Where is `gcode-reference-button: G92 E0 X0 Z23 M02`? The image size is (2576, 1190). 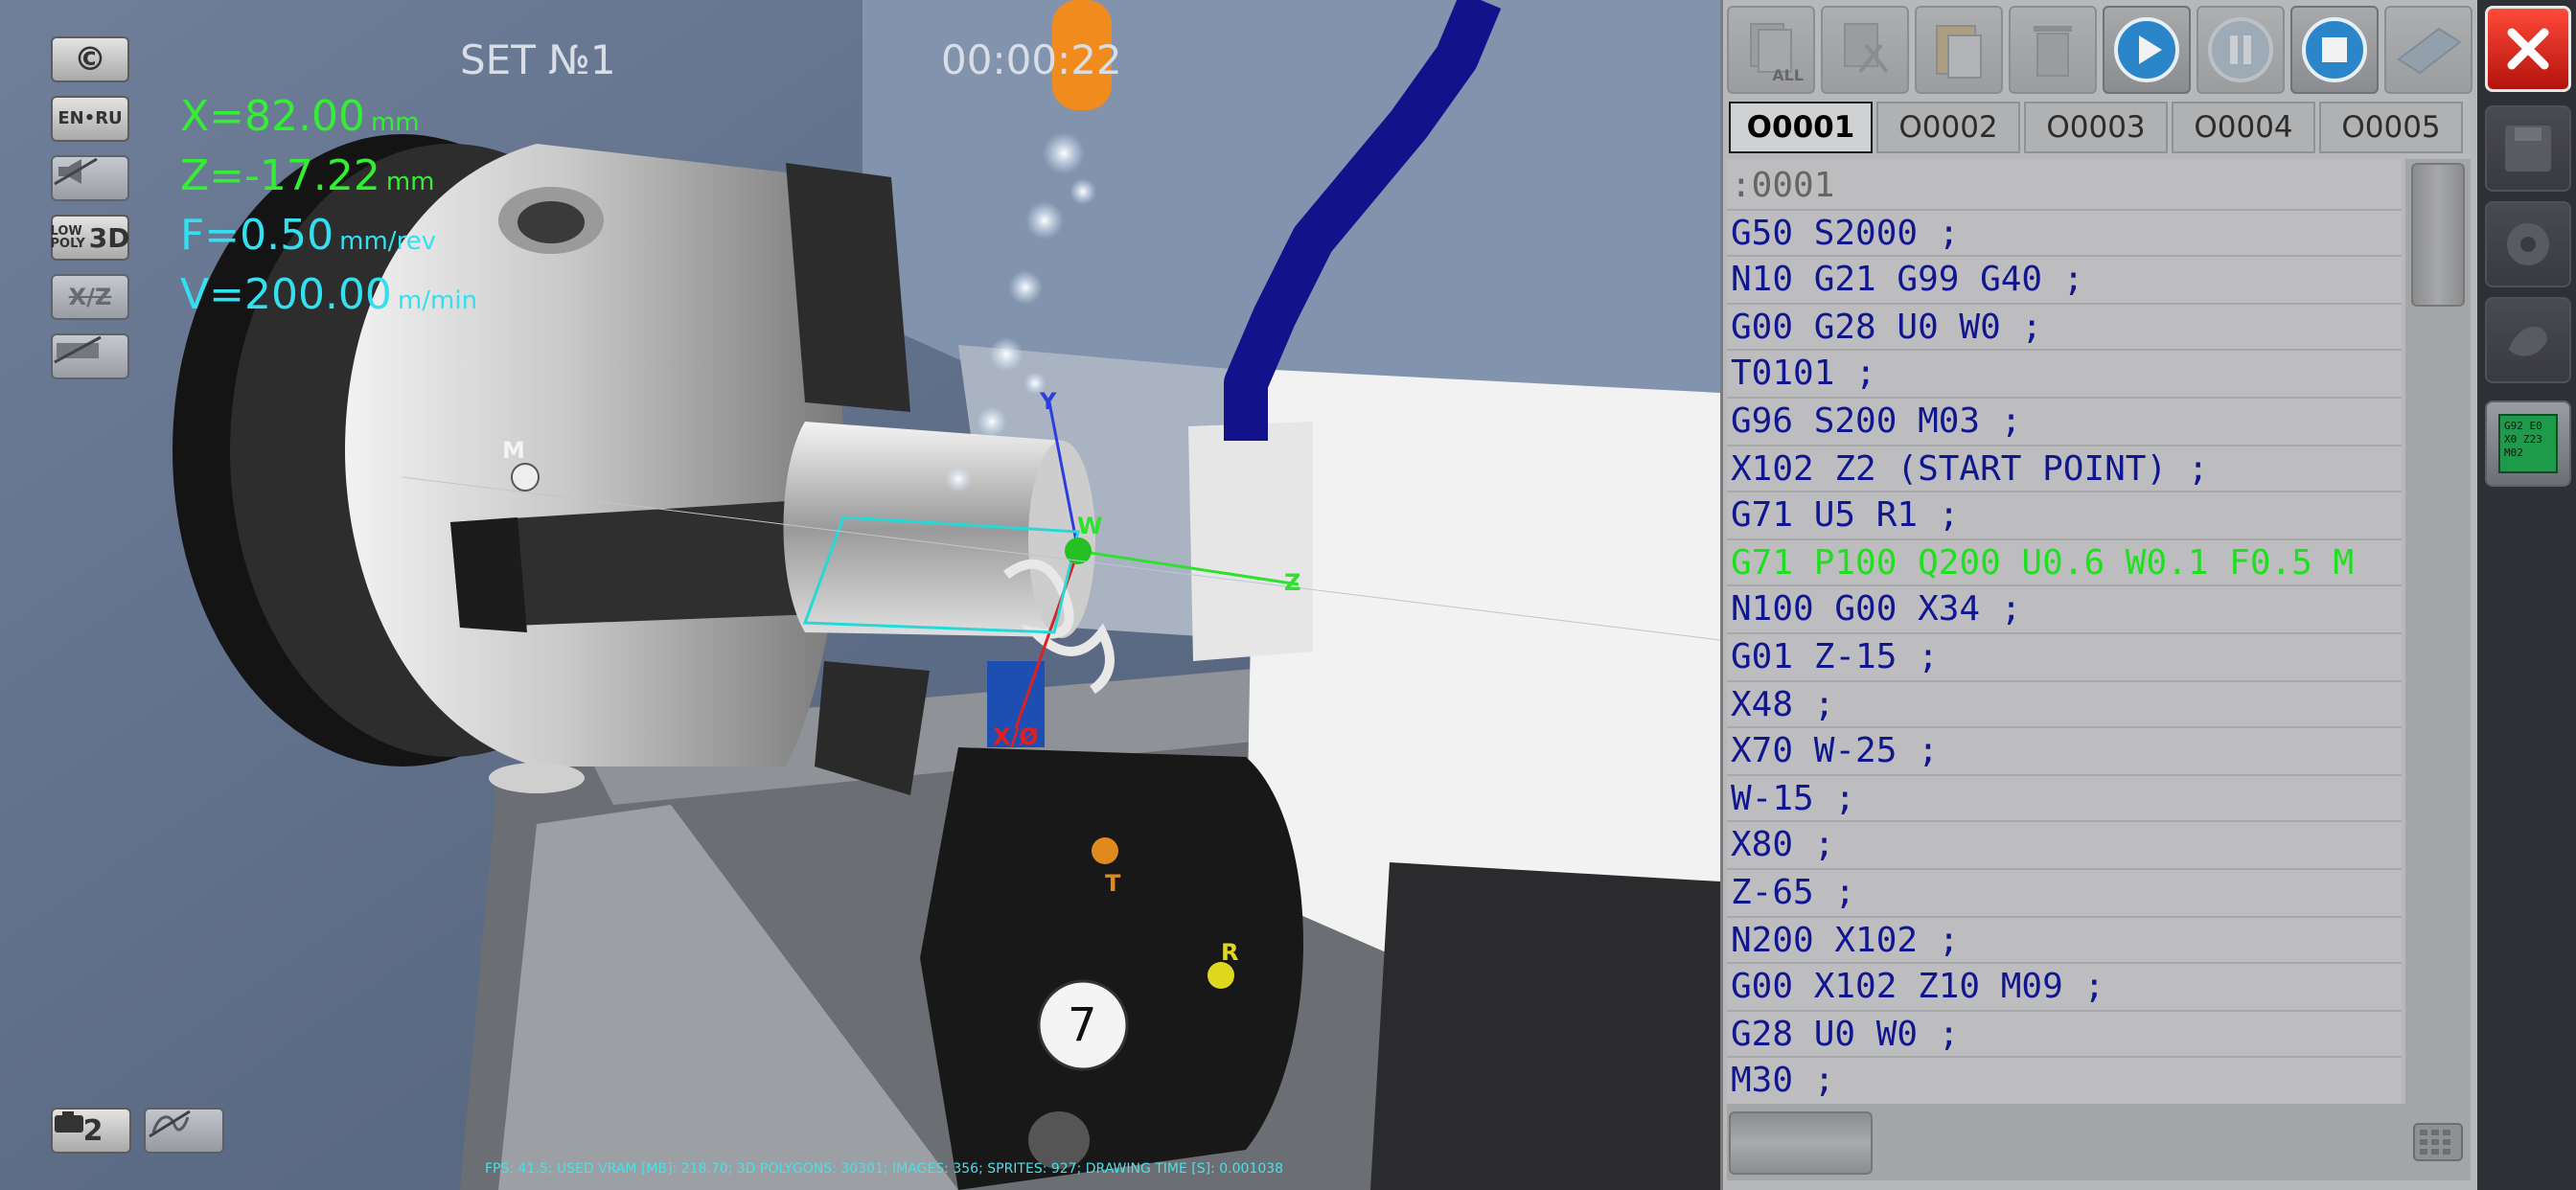
gcode-reference-button: G92 E0 X0 Z23 M02 is located at coordinates (2528, 444).